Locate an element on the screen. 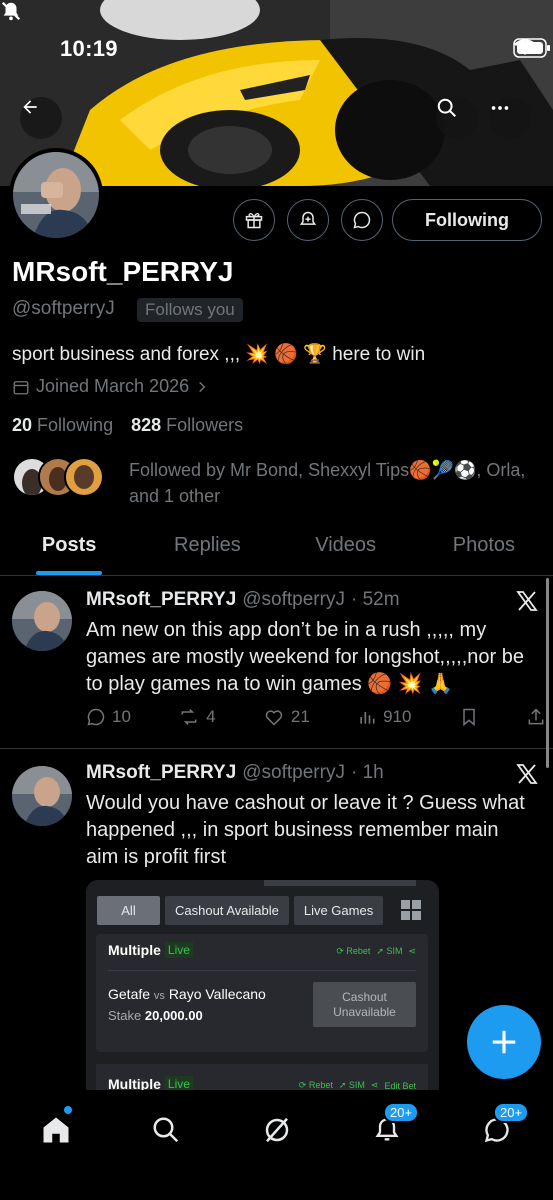  followers-link: 828 Followers is located at coordinates (187, 425).